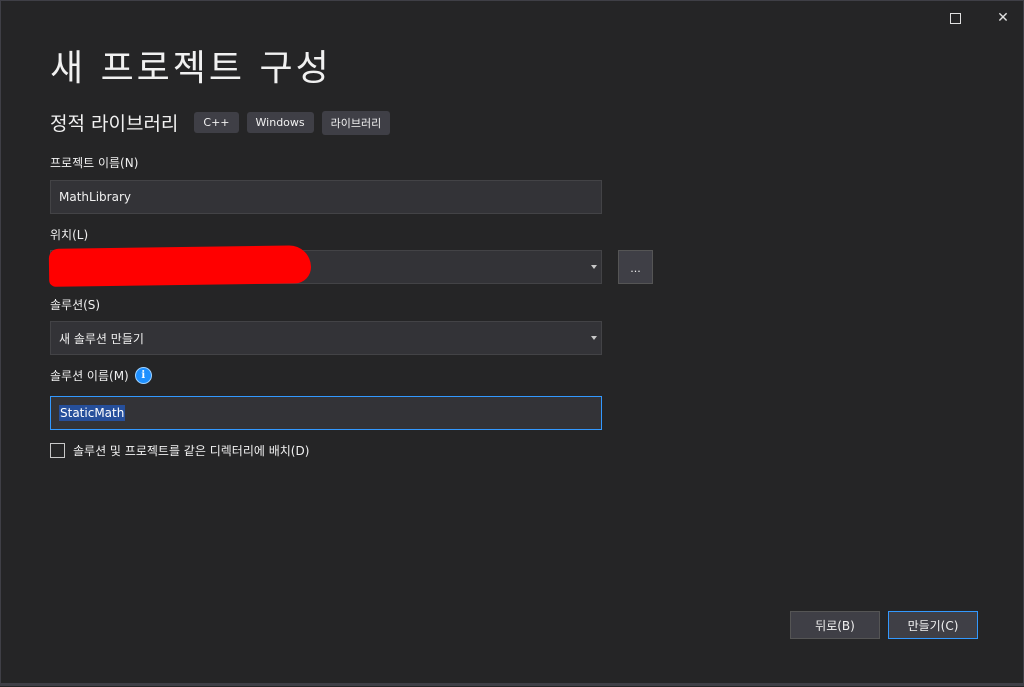  What do you see at coordinates (216, 122) in the screenshot?
I see `tag-language: C++` at bounding box center [216, 122].